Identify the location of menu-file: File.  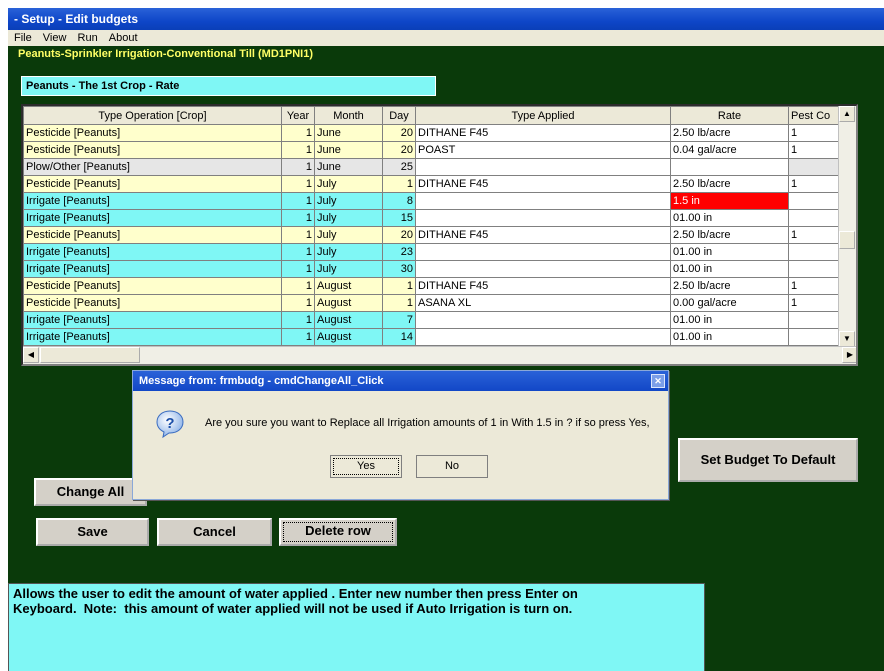
(23, 38).